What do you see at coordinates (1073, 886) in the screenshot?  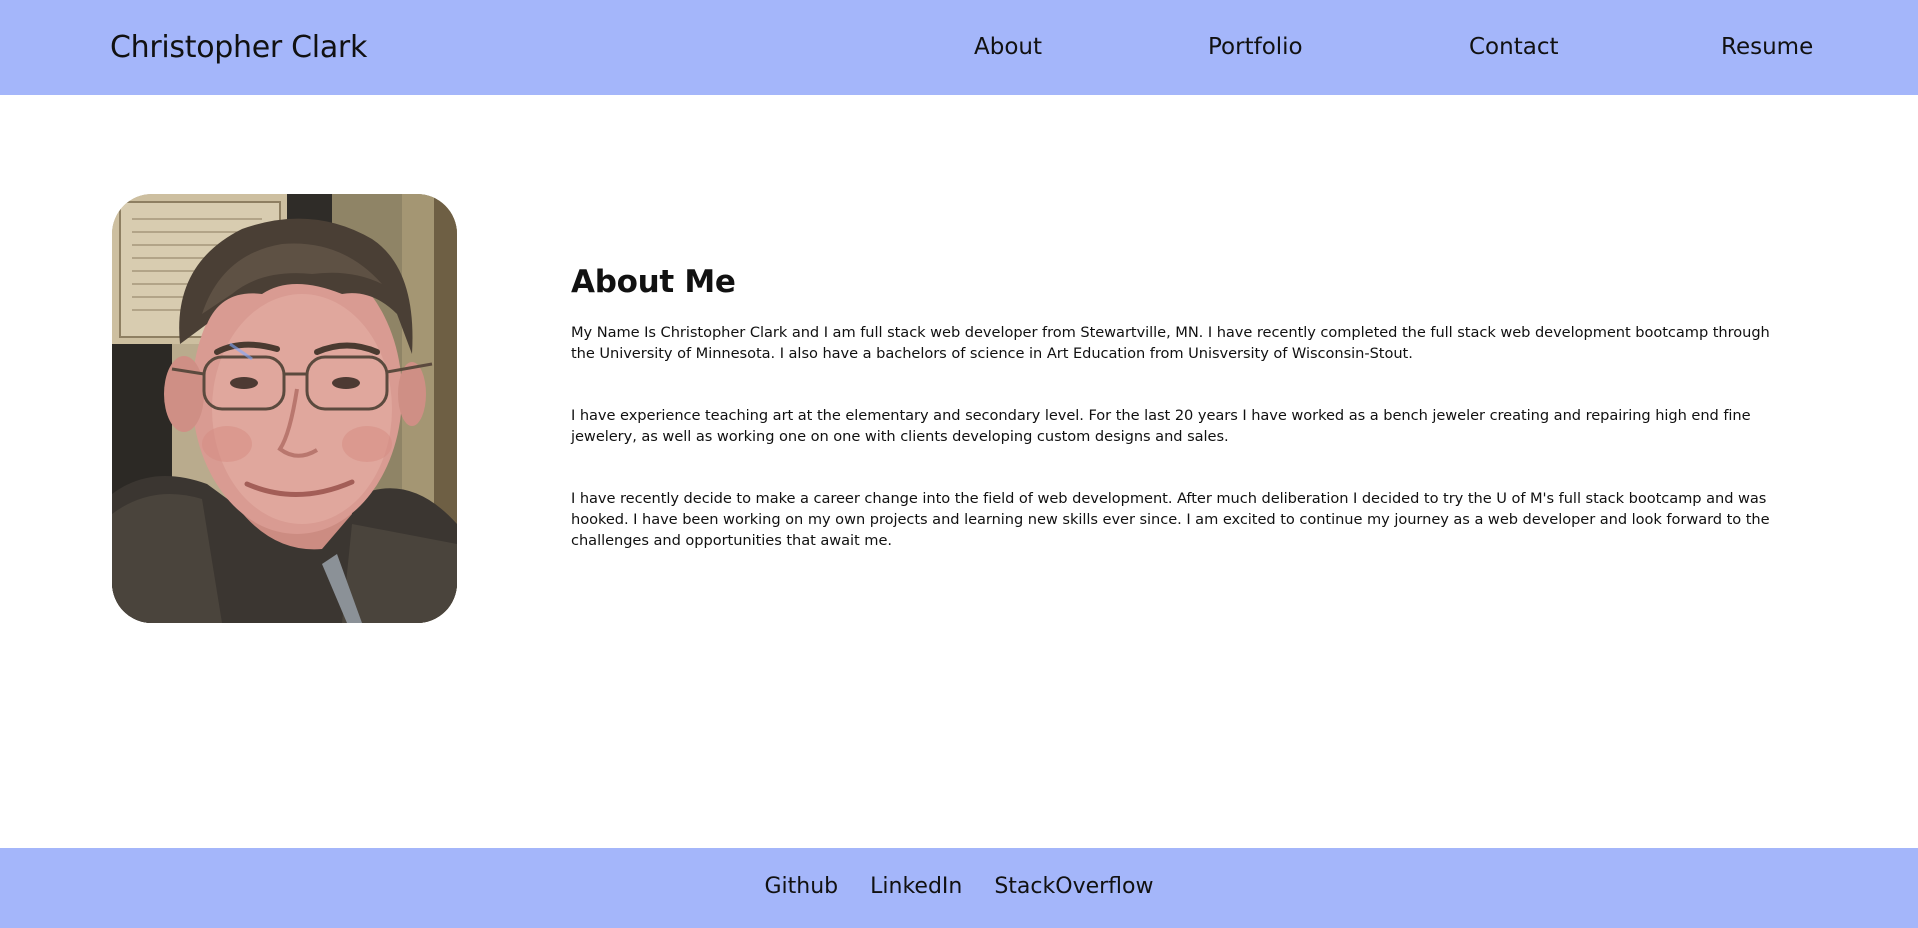 I see `footer-link-stackoverflow: StackOverflow` at bounding box center [1073, 886].